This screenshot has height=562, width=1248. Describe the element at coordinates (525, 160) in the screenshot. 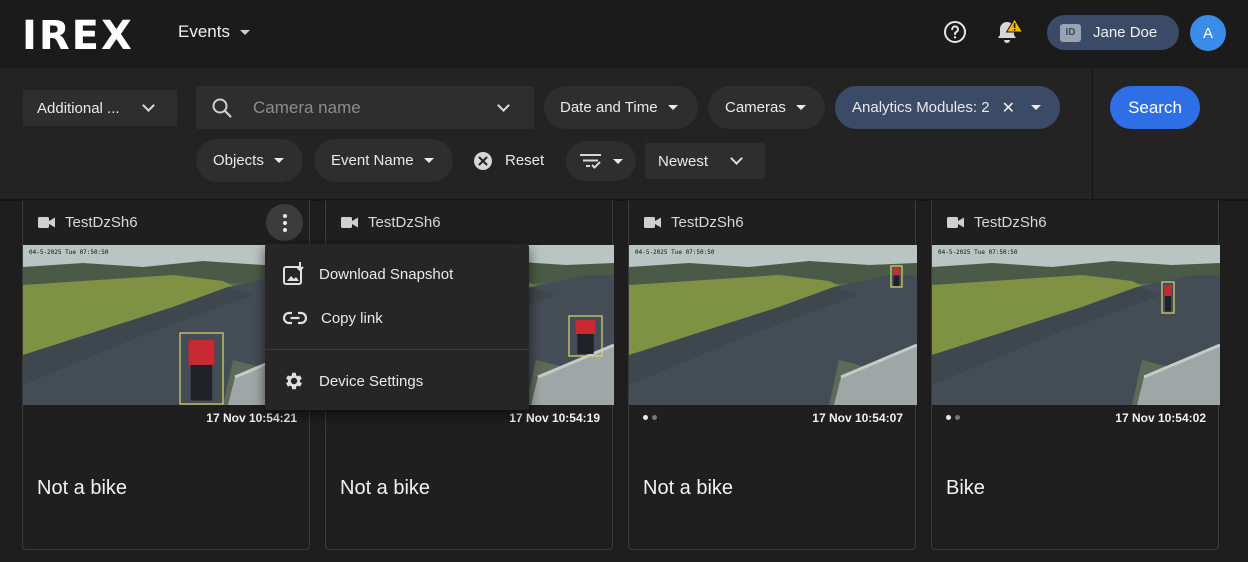

I see `reset-label: Reset` at that location.